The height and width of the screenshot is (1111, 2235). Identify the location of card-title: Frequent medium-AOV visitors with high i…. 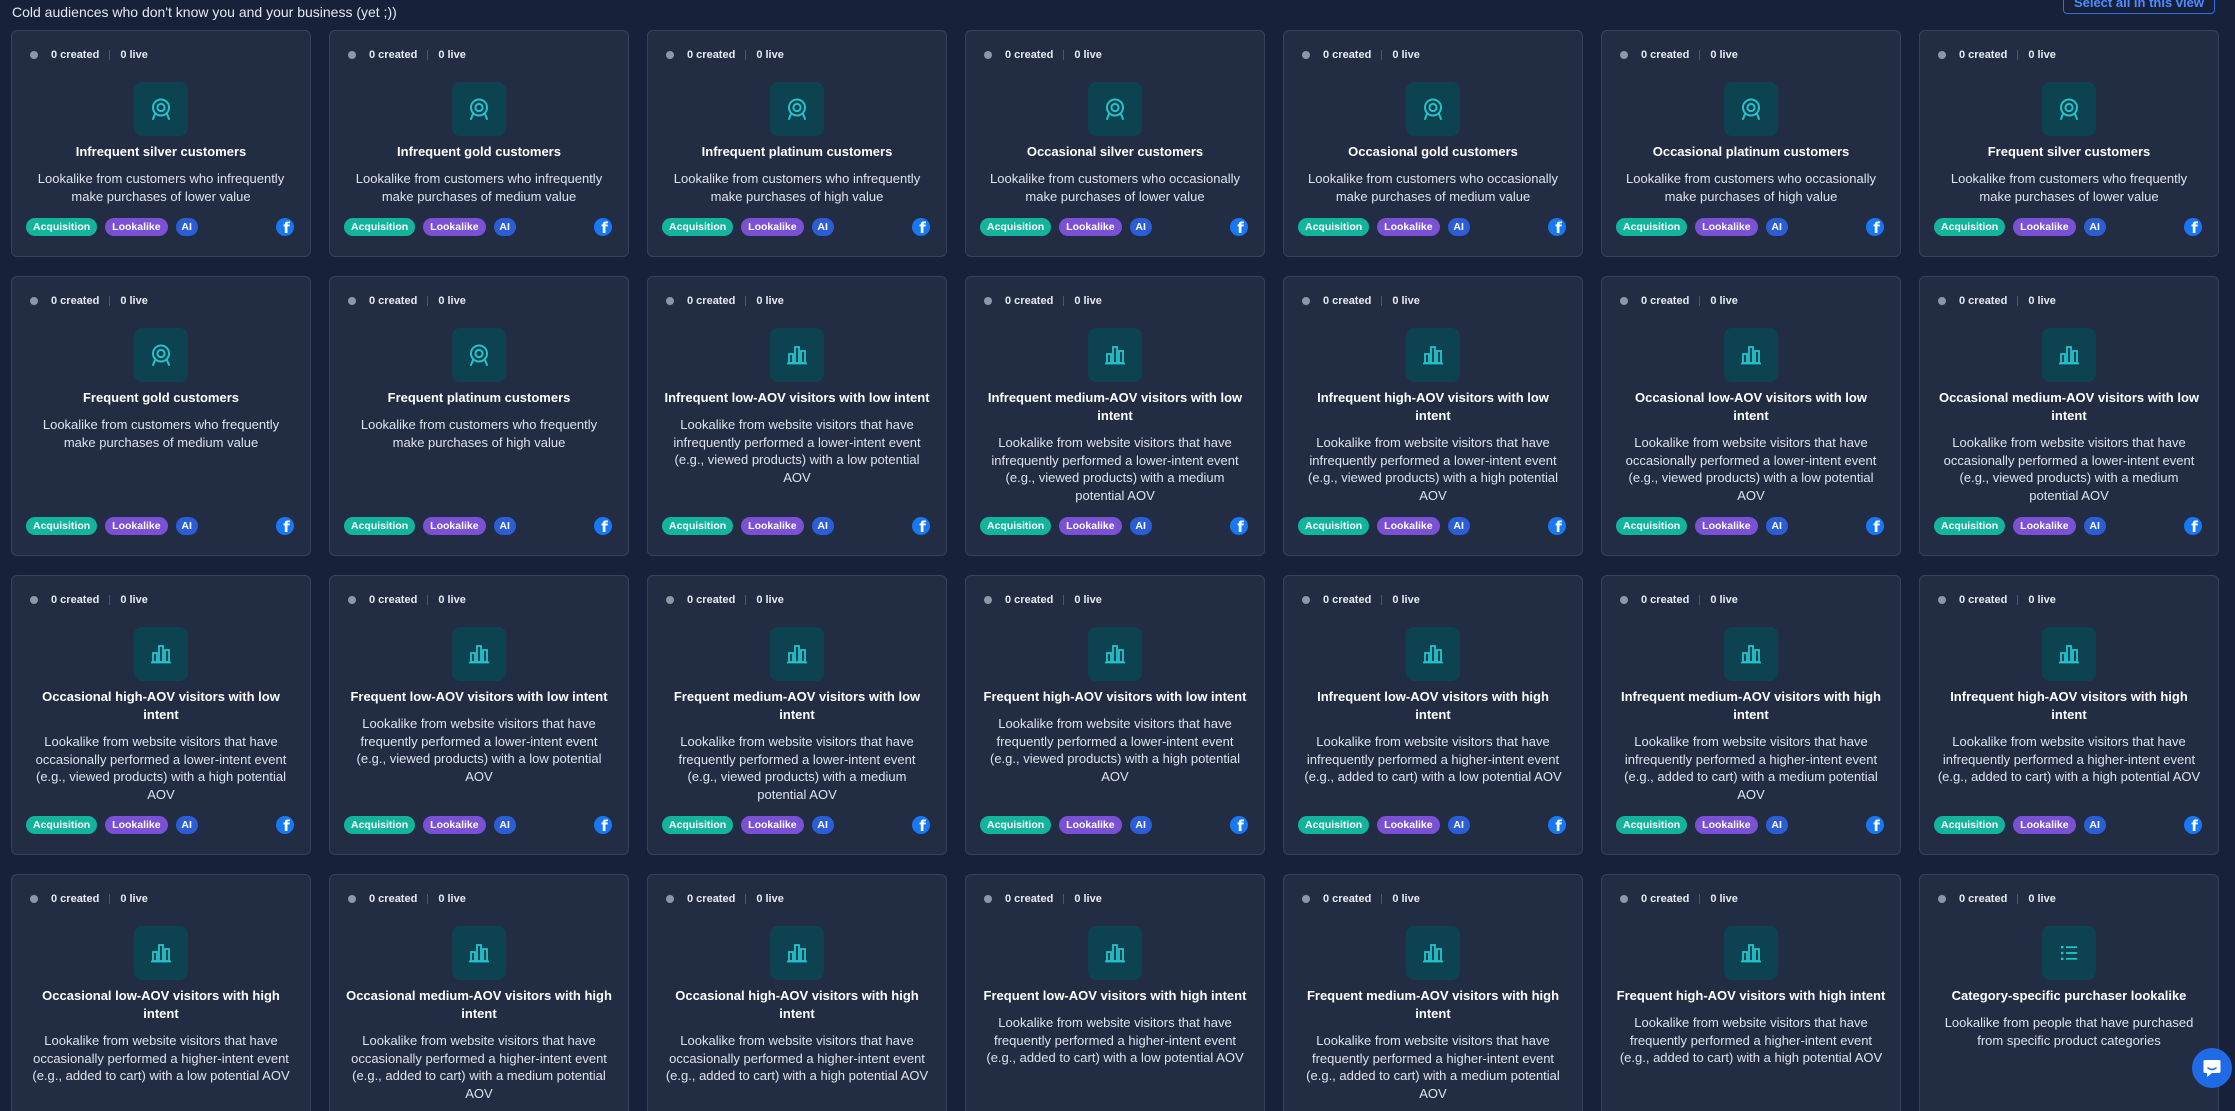
(1433, 1004).